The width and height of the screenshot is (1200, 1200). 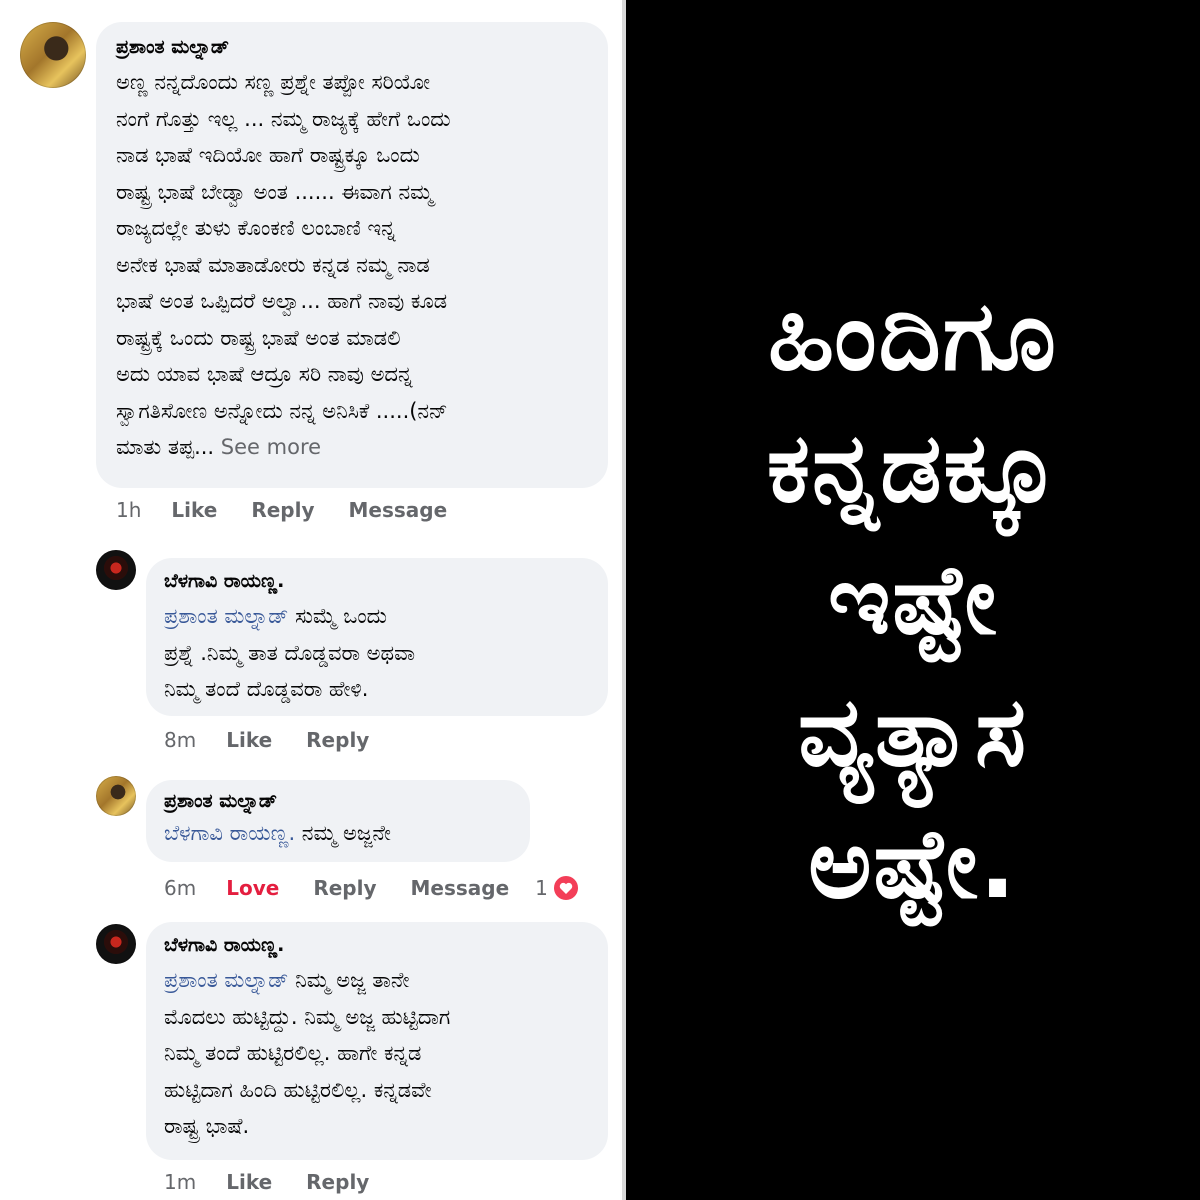 I want to click on reply-timestamp: 1m, so click(x=180, y=1182).